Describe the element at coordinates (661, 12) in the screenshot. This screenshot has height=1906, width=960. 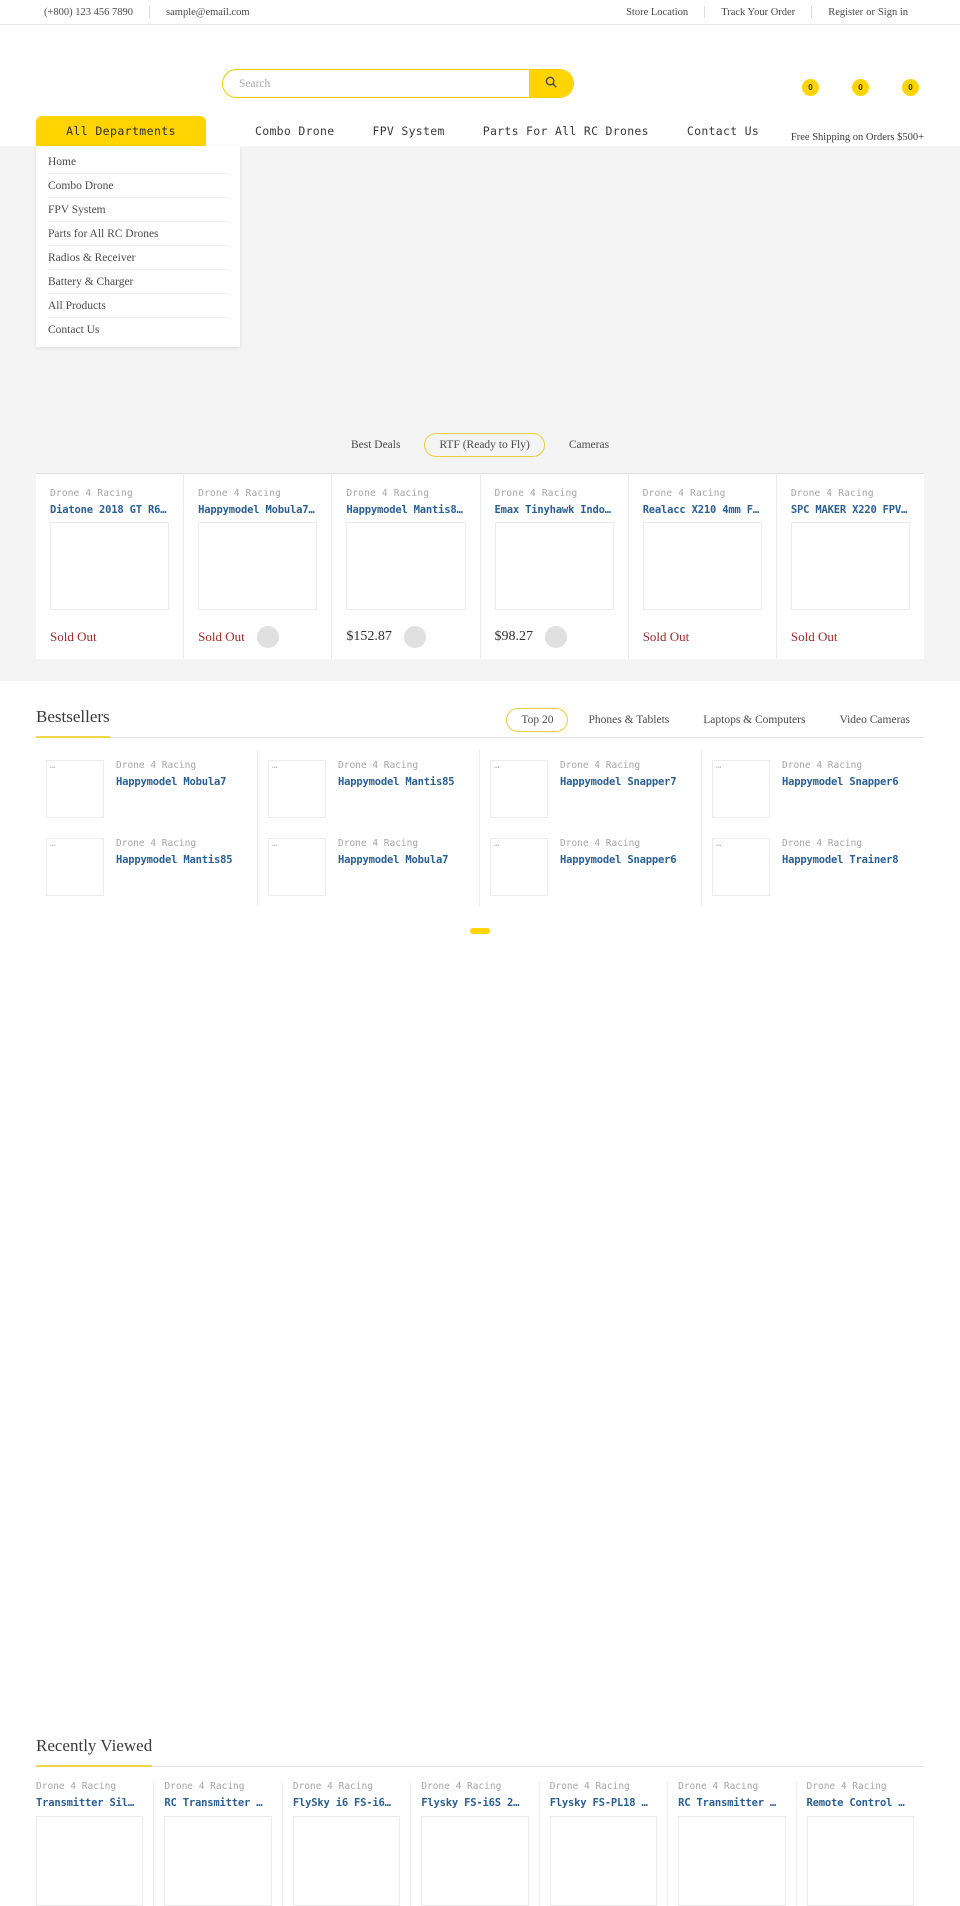
I see `store-location-link: Store Location` at that location.